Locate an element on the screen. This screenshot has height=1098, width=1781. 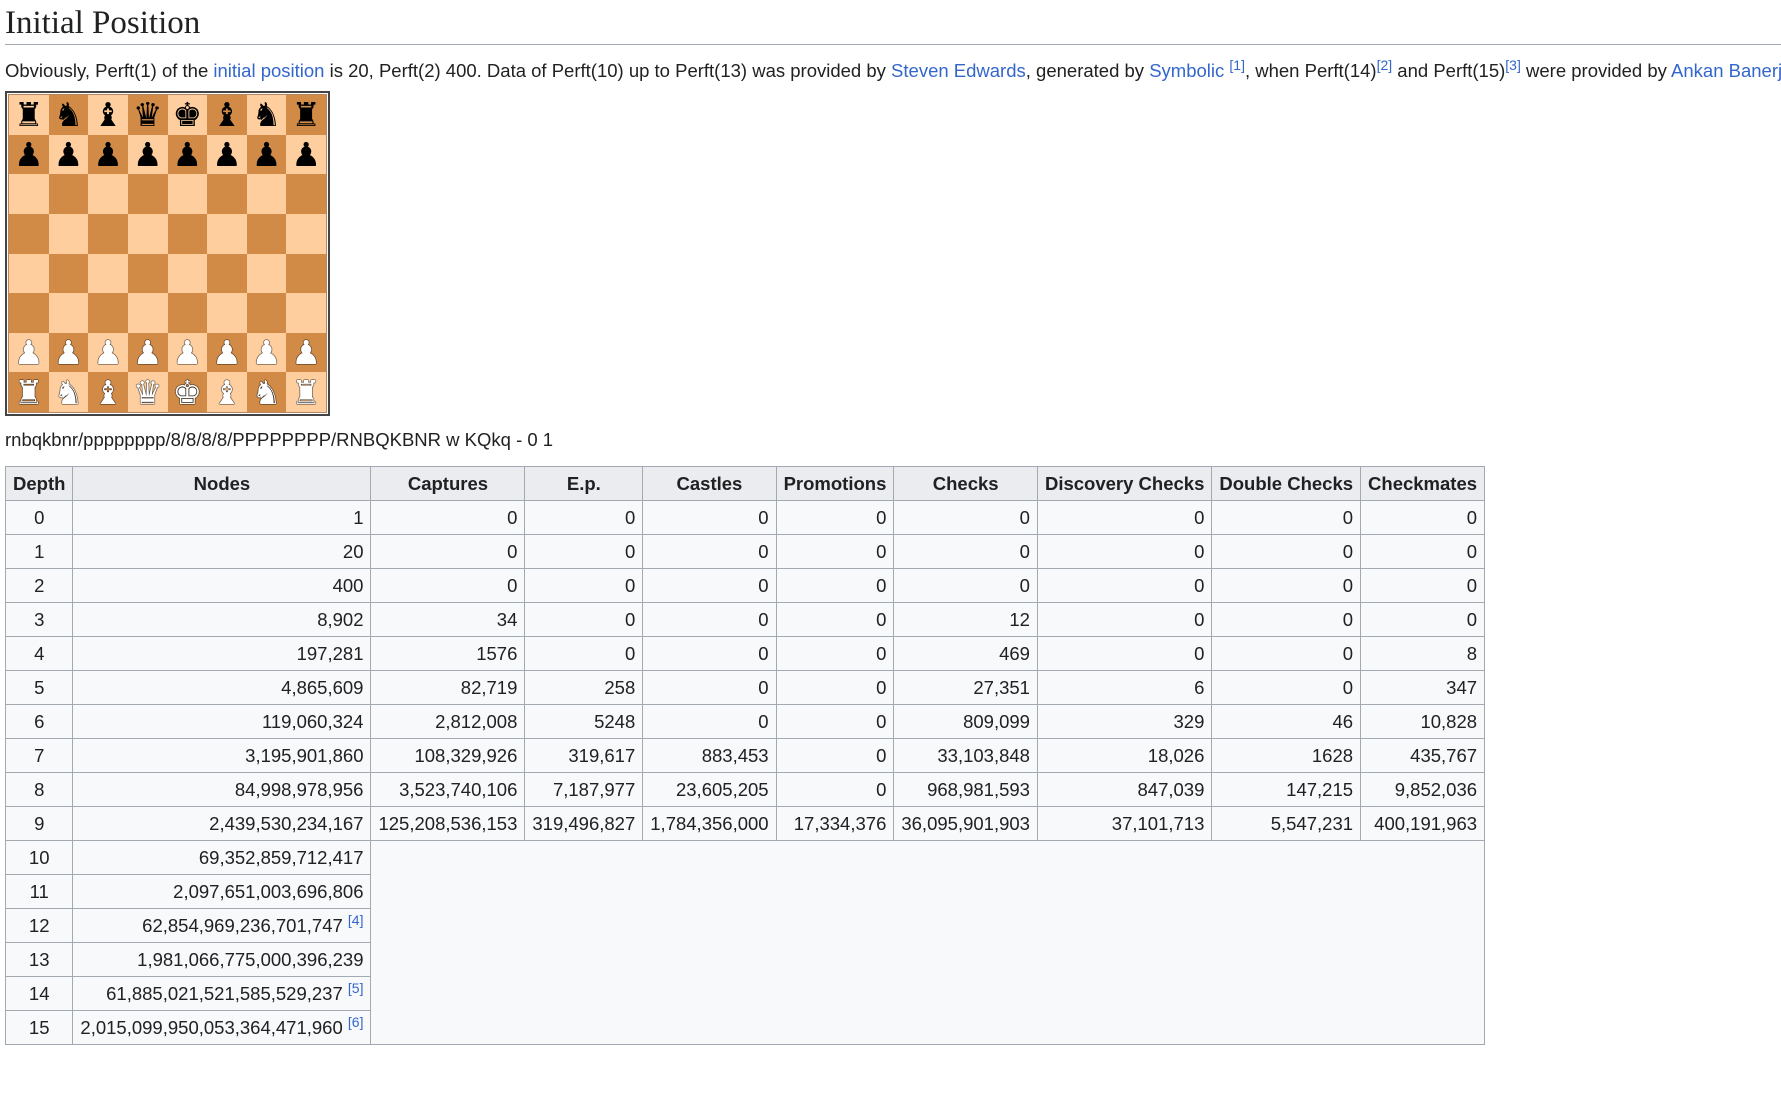
chess-board-frame: ♜ ♞ ♝ ♛ ♚ ♝ ♞ ♜ ♟ ♟ ♟ ♟ ♟ ♟ ♟ ♟ ♟ ♟ ♟ ♟ ♟ ♟ ♟ ♟ ♜ ♞ ♝ ♛ ♚ ♝ ♞ ♜ is located at coordinates (167, 253).